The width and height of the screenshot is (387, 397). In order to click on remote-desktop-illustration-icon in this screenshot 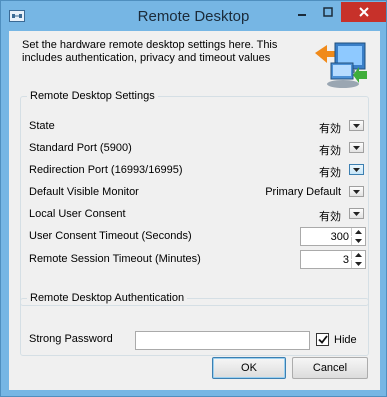, I will do `click(341, 65)`.